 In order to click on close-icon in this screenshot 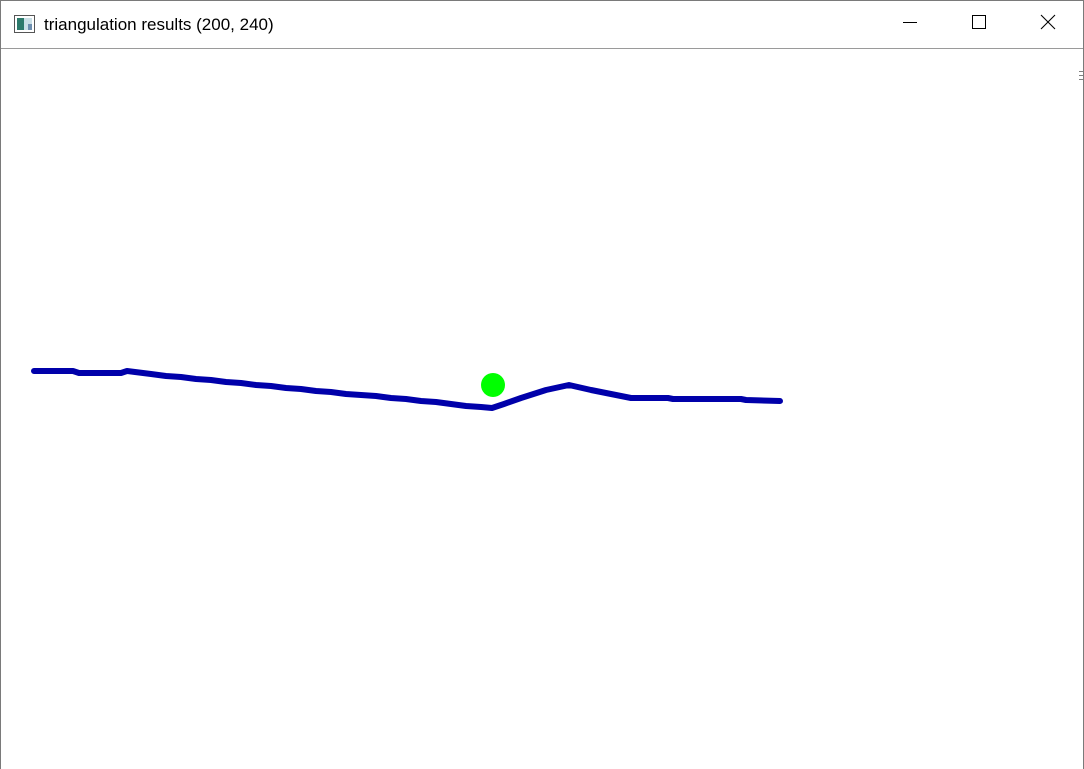, I will do `click(1048, 24)`.